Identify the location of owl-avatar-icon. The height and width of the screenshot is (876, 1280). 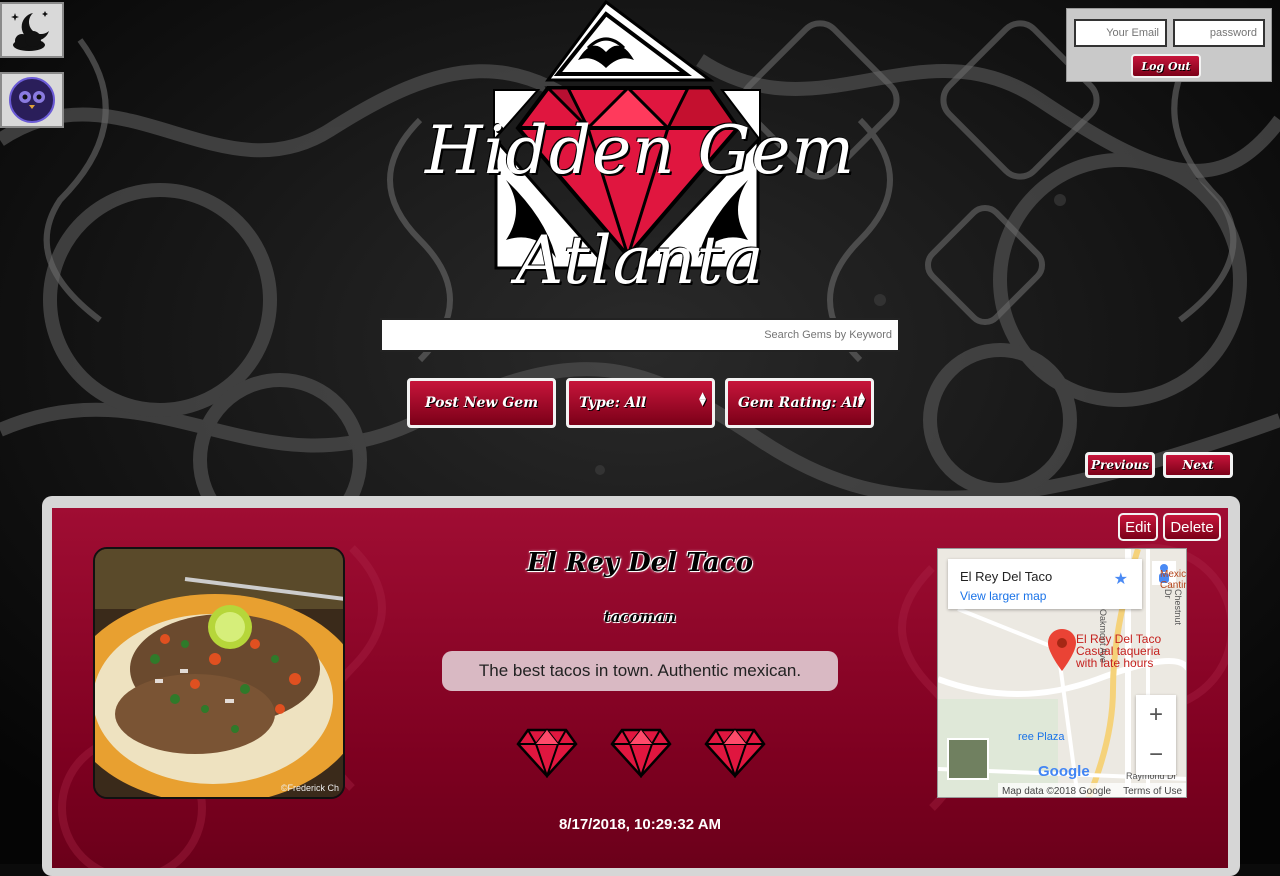
(32, 100).